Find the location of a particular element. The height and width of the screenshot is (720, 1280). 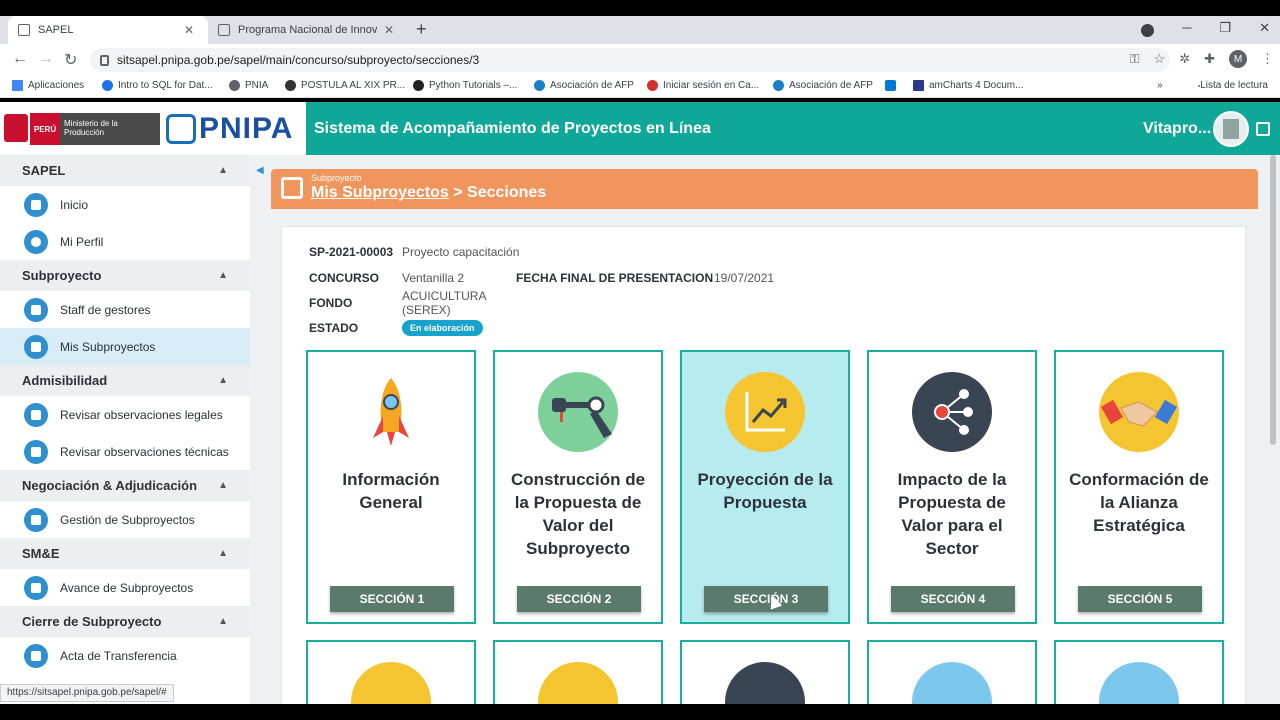

section-card-3: Proyección de la Propuesta SECCIÓN 3 is located at coordinates (765, 487).